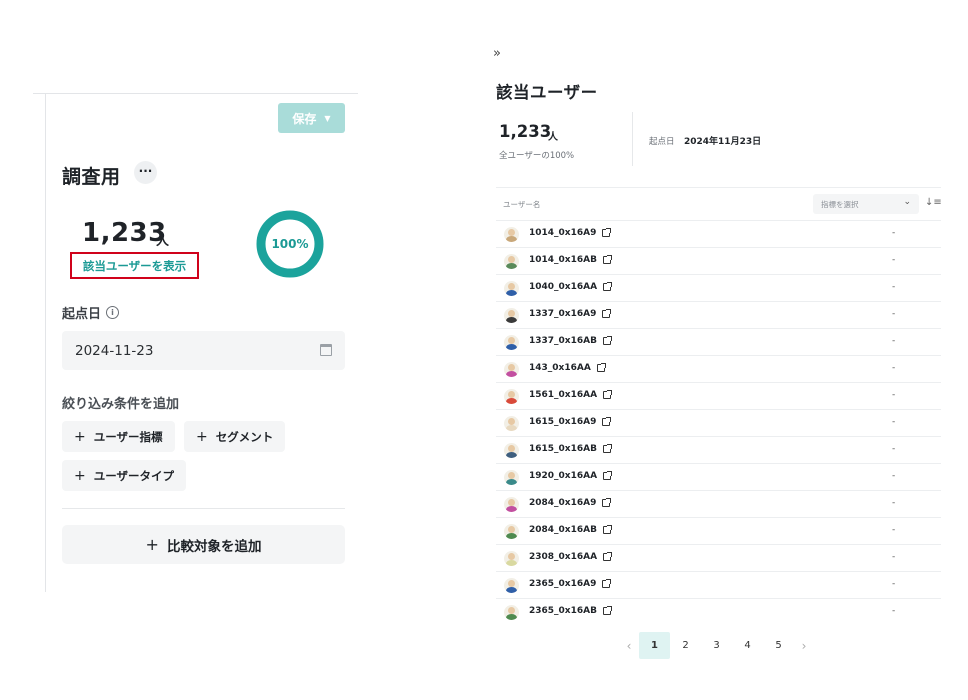 The image size is (968, 700). I want to click on user-name-link: 1337_0x16AB, so click(570, 341).